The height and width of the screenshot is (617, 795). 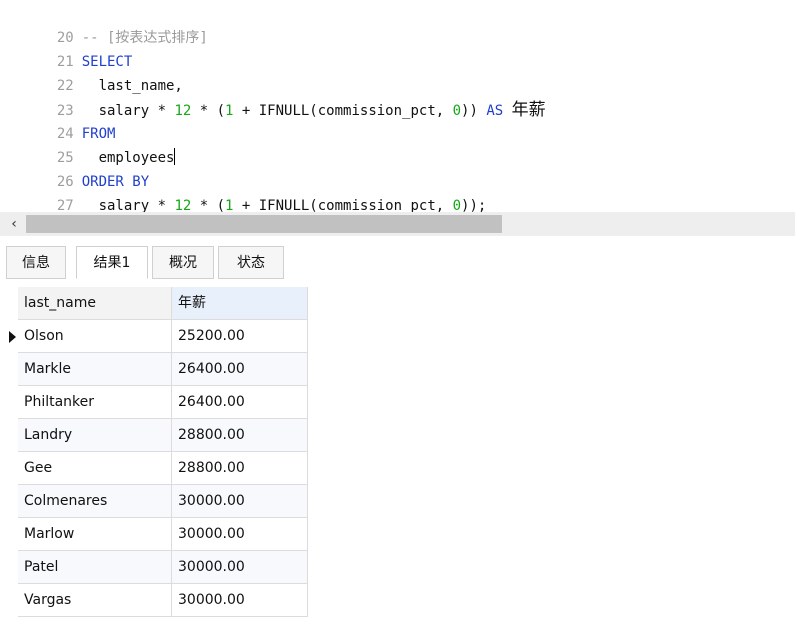 What do you see at coordinates (95, 435) in the screenshot?
I see `table-cell: Landry` at bounding box center [95, 435].